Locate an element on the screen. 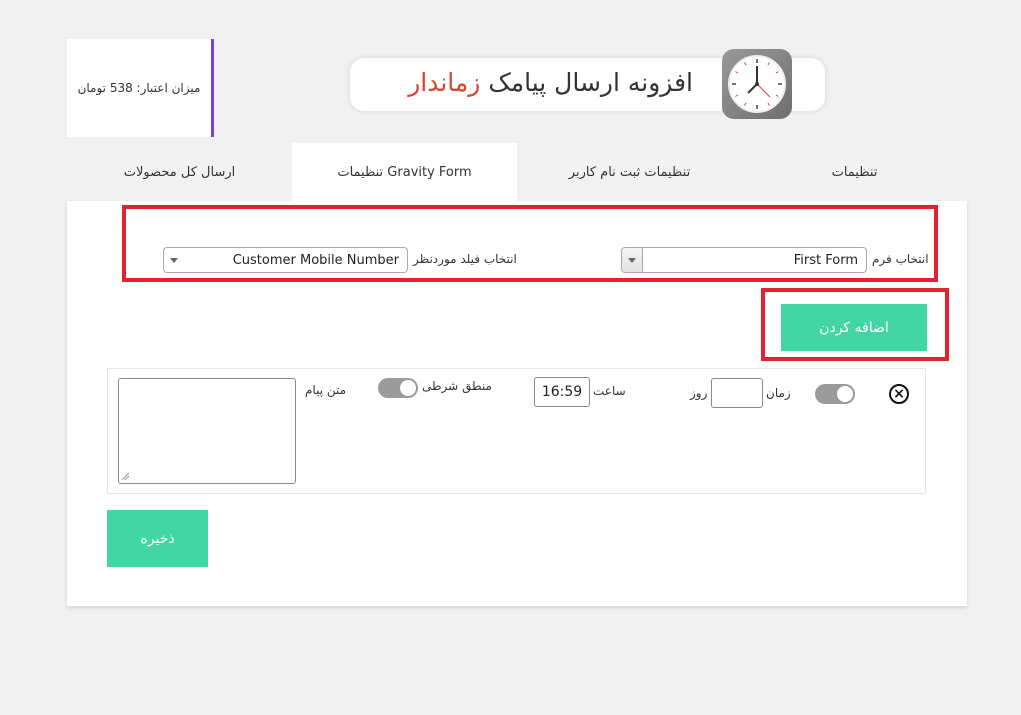 The height and width of the screenshot is (715, 1021). plugin-title-main: افزونه ارسال پیامک is located at coordinates (586, 82).